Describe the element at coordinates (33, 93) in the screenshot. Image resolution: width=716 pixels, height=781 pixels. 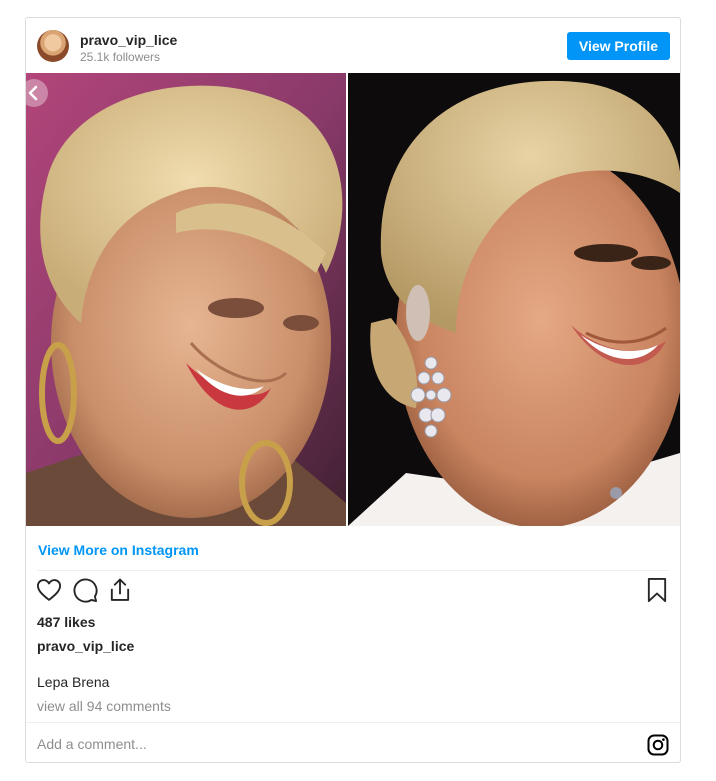
I see `chevron-left-icon` at that location.